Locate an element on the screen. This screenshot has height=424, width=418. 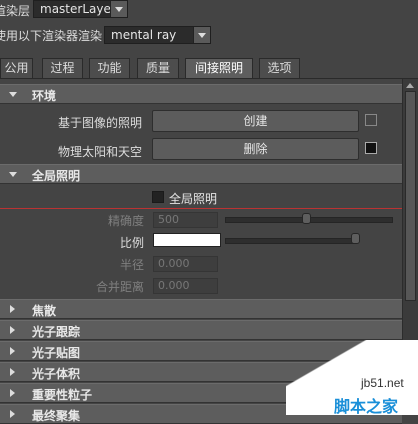
section-environment-header: 环境 is located at coordinates (201, 94).